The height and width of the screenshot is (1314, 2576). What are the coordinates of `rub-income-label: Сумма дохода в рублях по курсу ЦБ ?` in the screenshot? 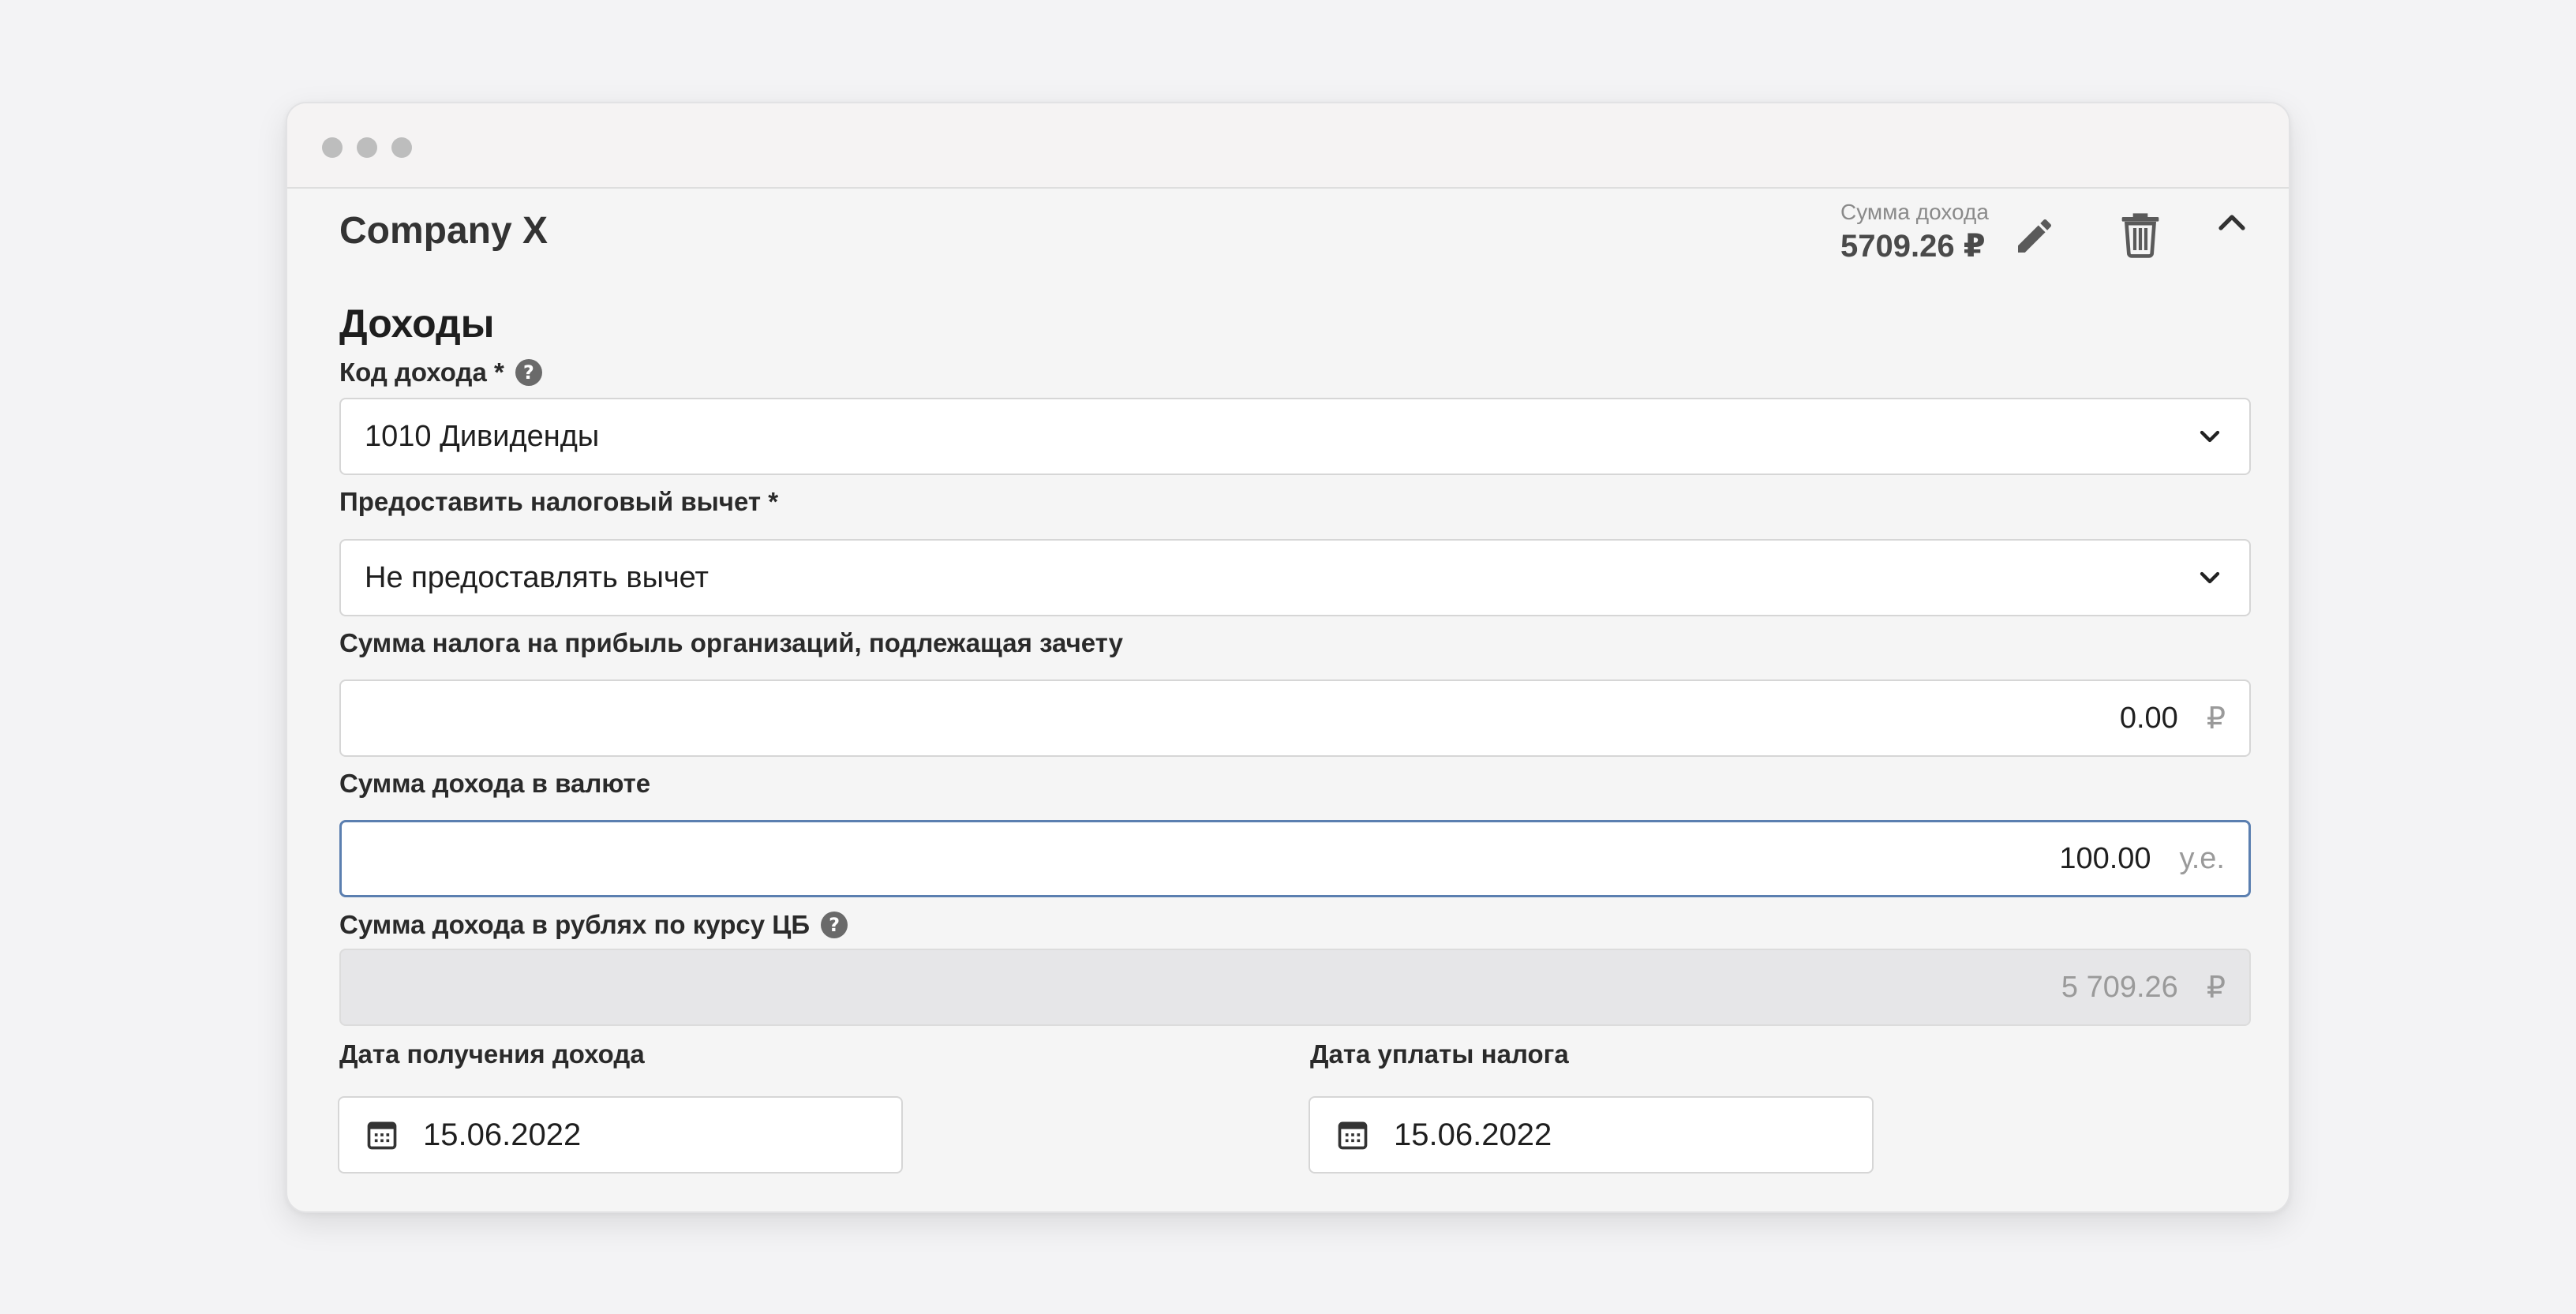 It's located at (593, 925).